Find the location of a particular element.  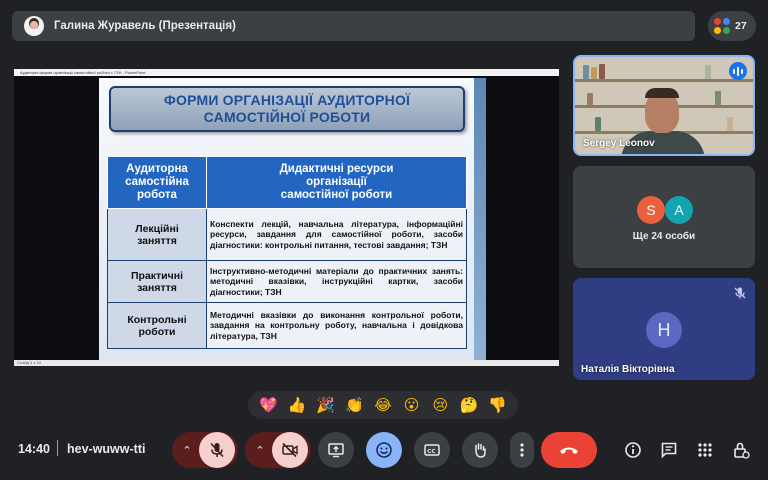

chat-button is located at coordinates (669, 450).